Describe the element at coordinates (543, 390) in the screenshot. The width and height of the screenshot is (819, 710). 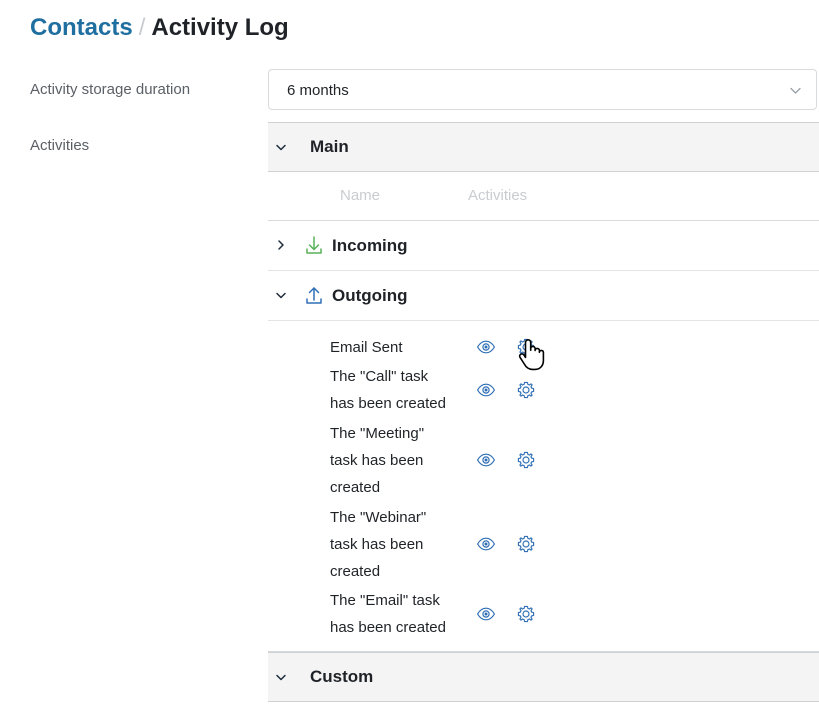
I see `list-item: The "Call" task has been created` at that location.